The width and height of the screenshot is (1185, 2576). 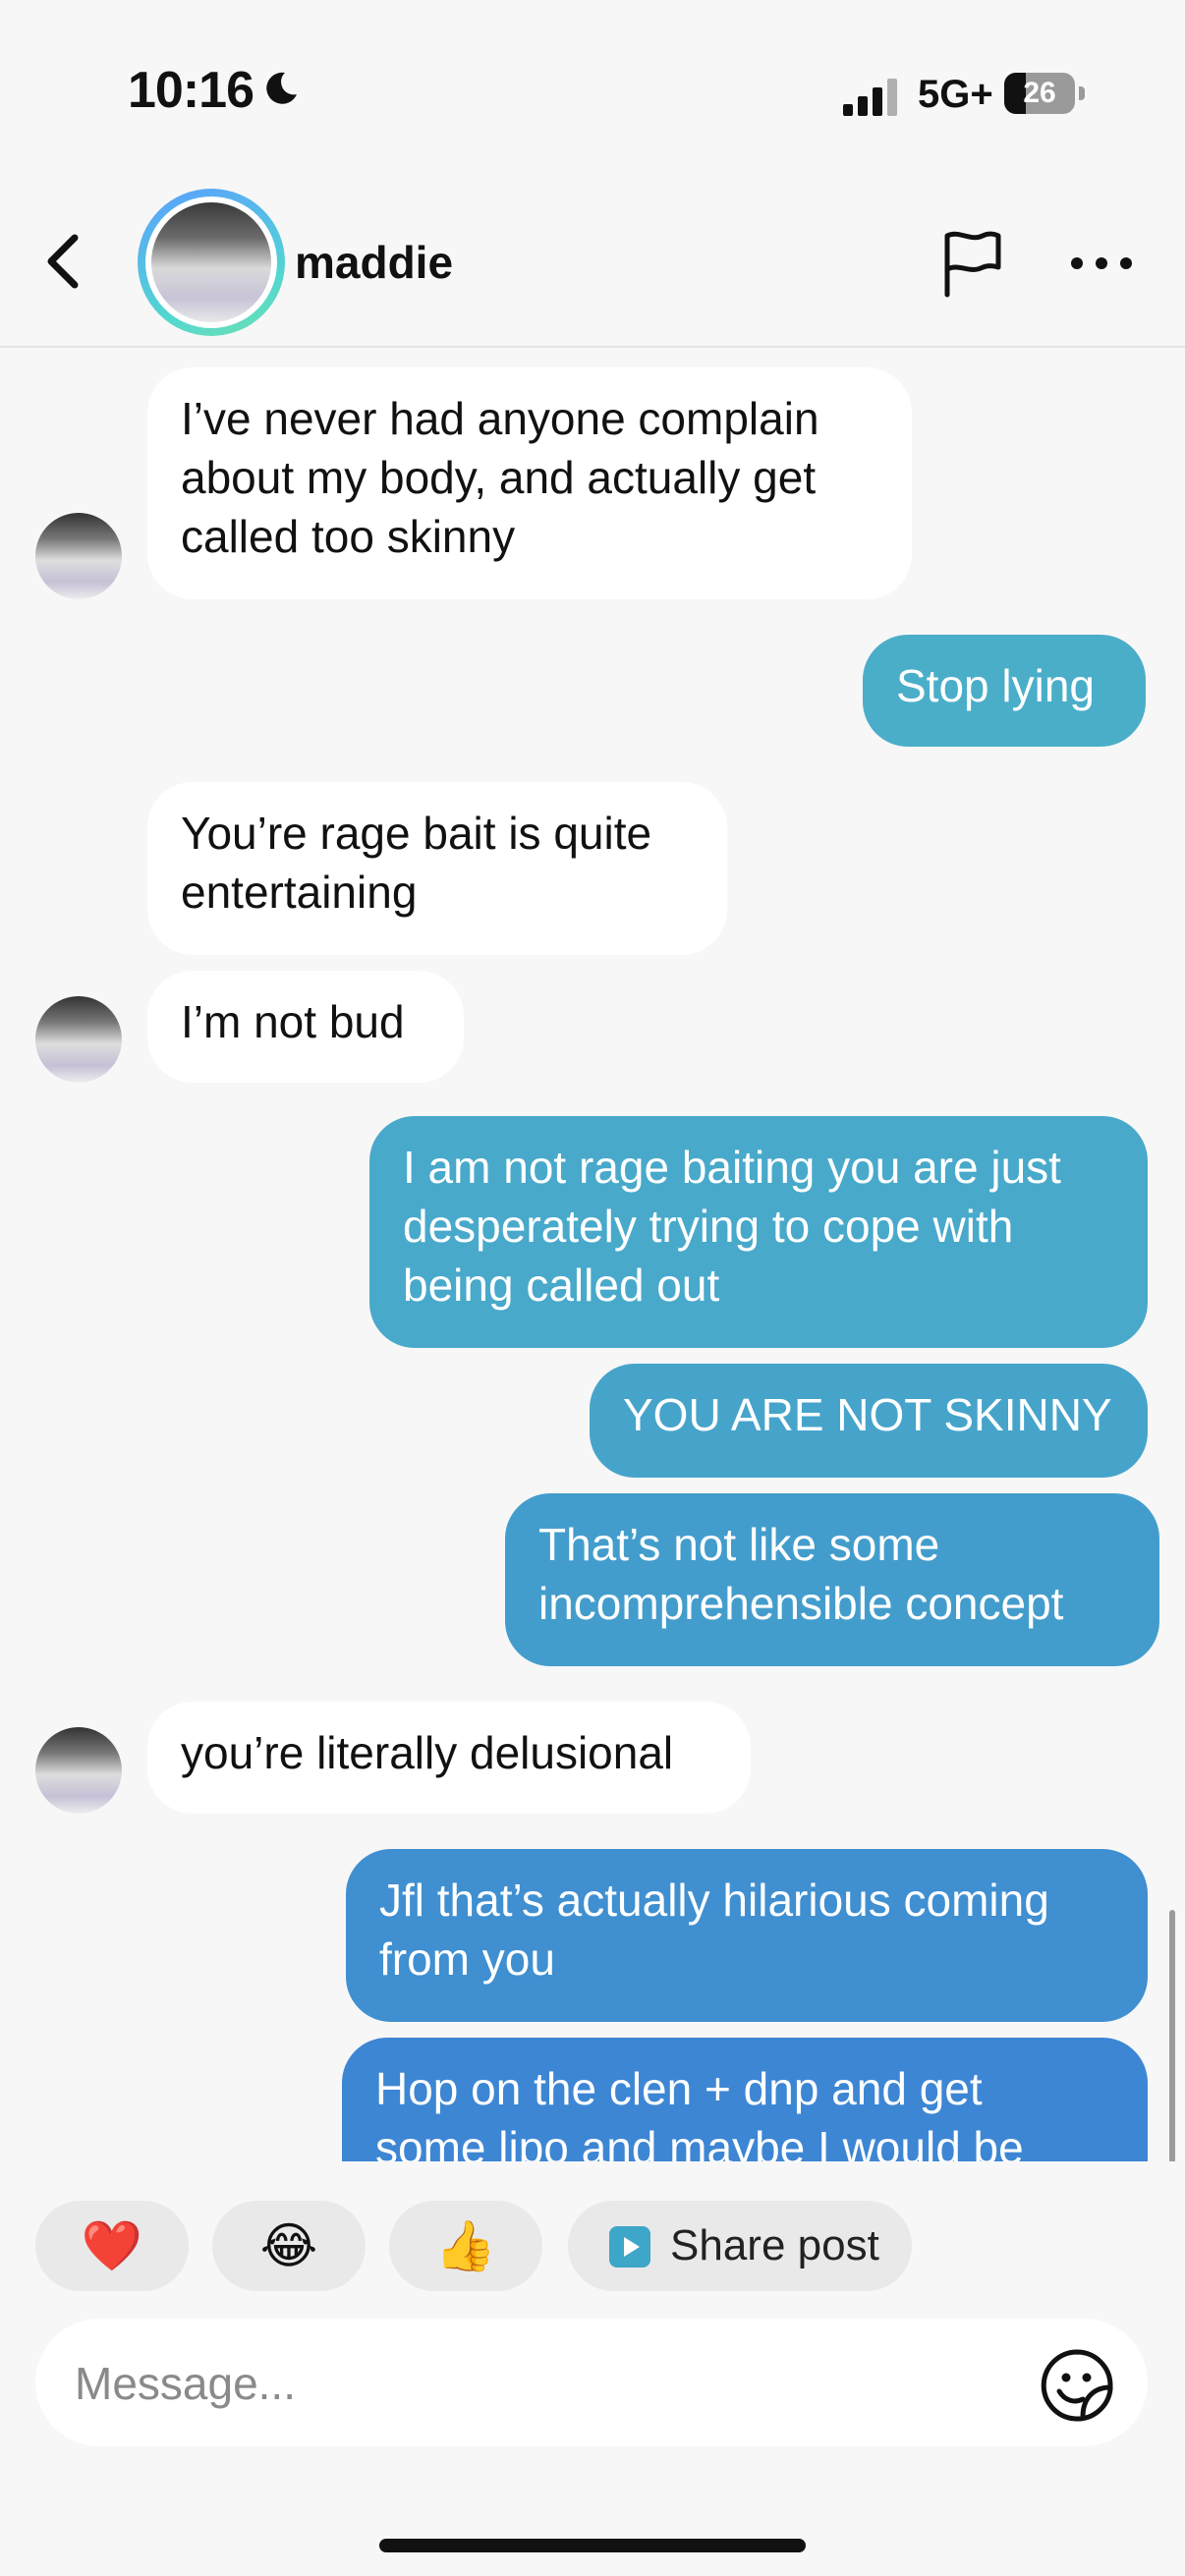 I want to click on battery-icon: 26, so click(x=1045, y=93).